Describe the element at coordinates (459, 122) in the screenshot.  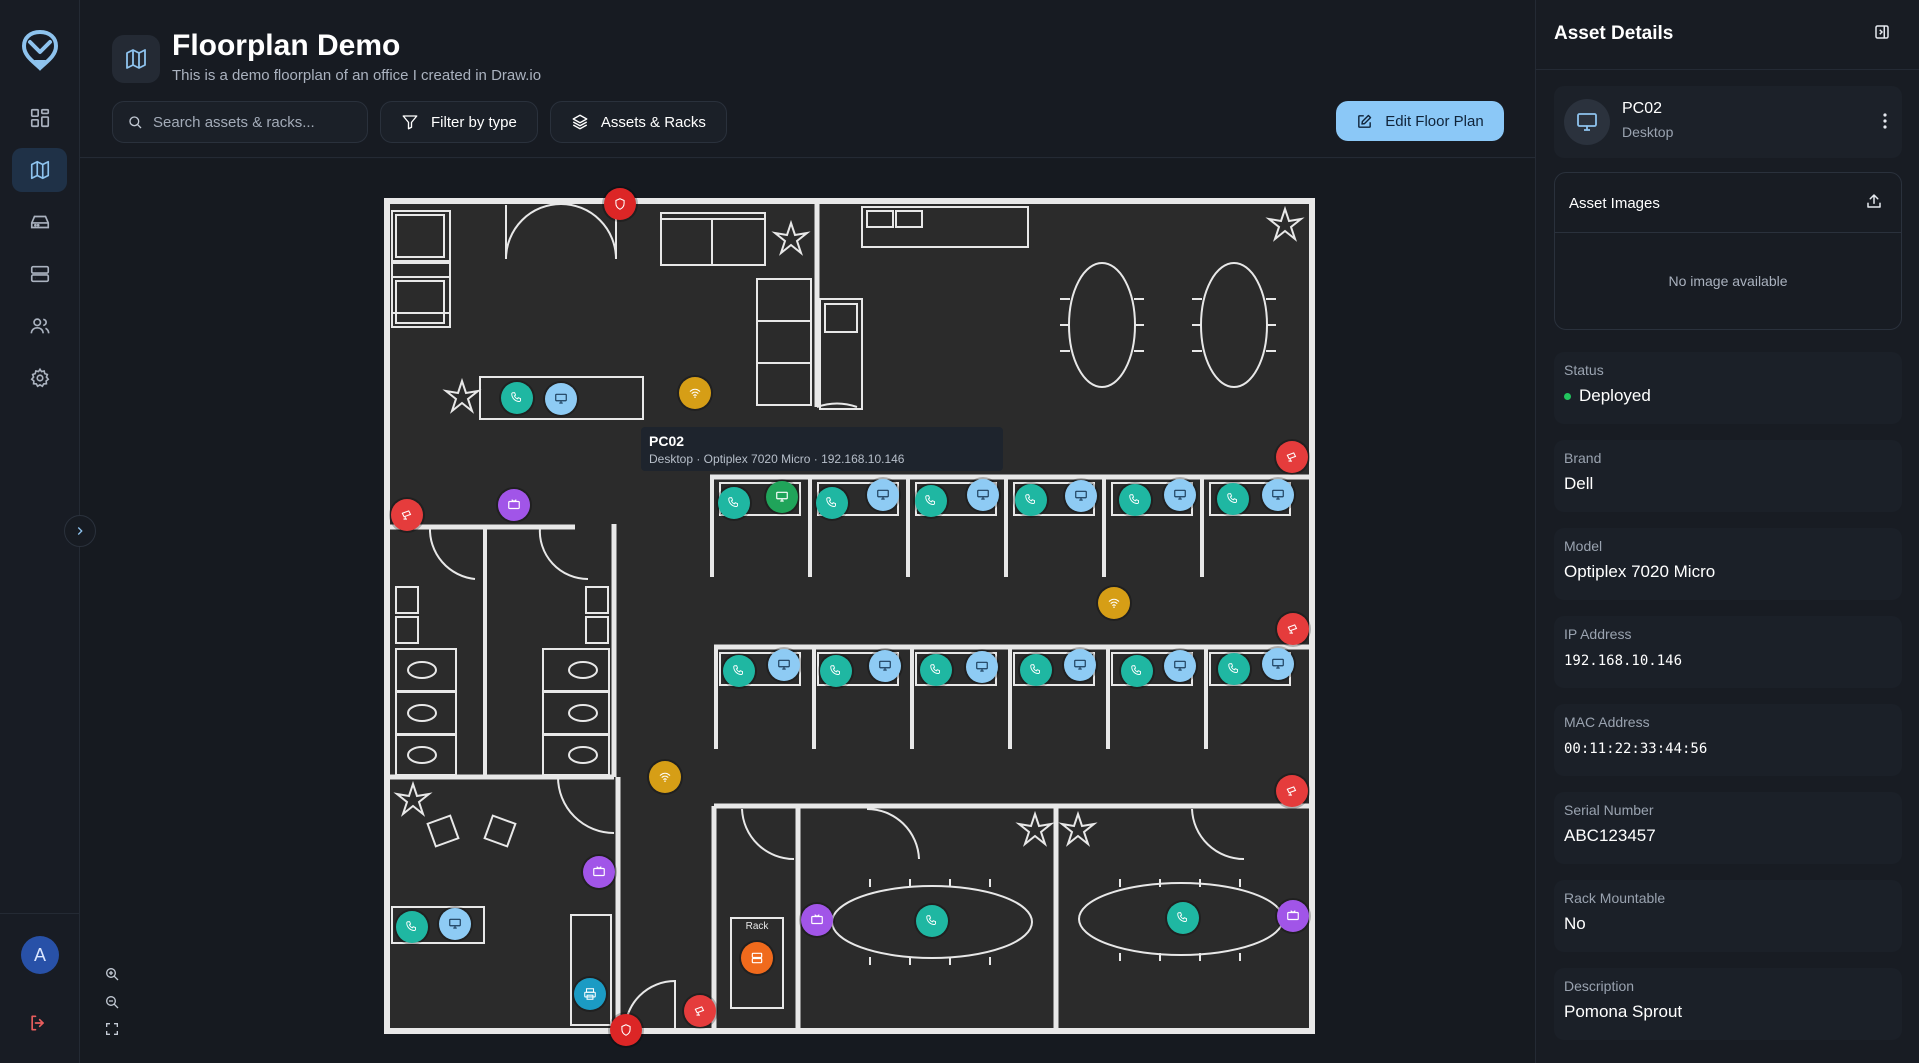
I see `filter-by-type-button: Filter by type` at that location.